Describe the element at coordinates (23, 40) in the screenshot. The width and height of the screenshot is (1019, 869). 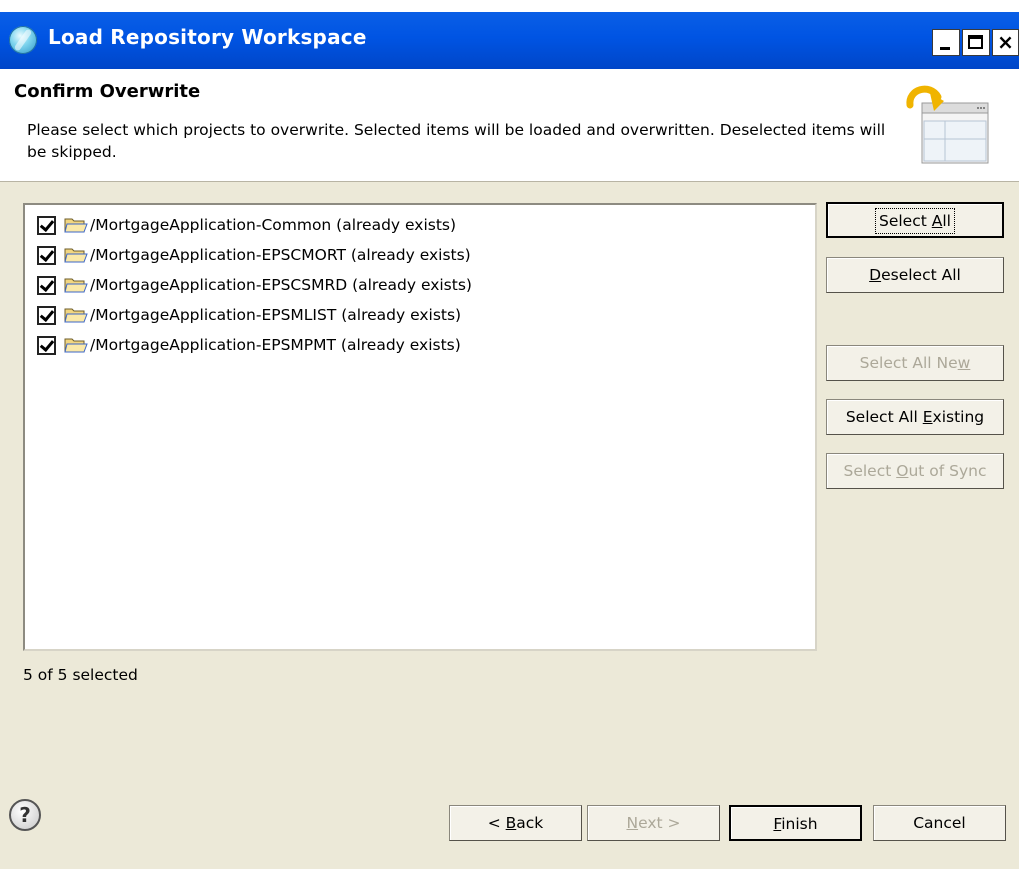
I see `app-globe-icon` at that location.